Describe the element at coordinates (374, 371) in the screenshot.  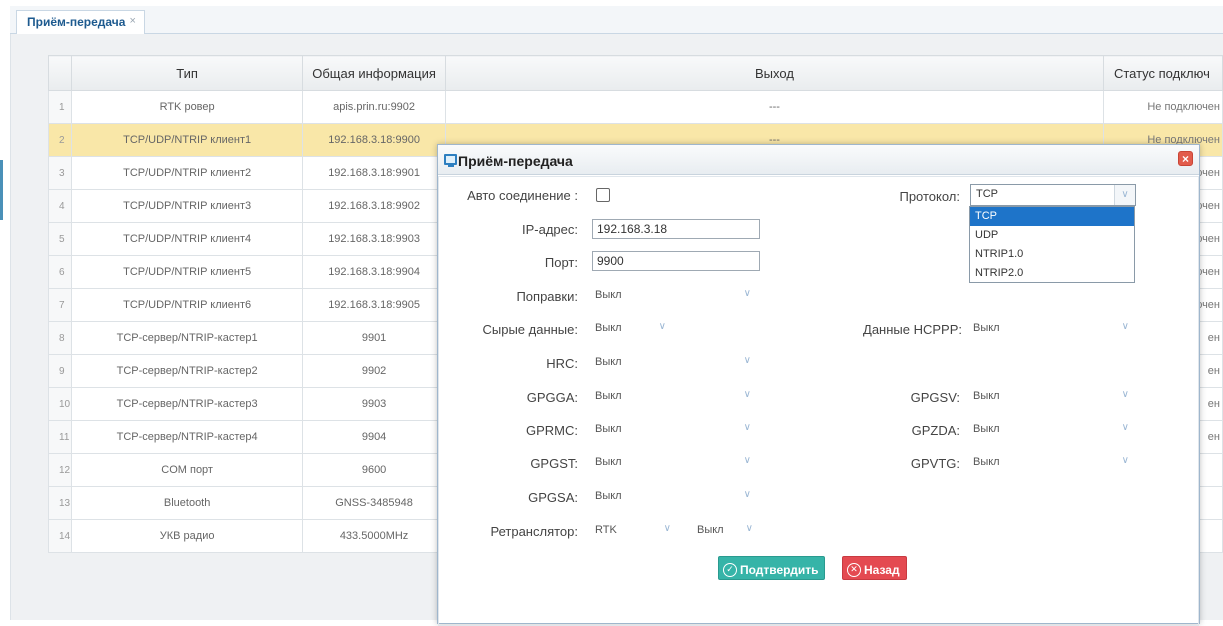
I see `row-info: 9902` at that location.